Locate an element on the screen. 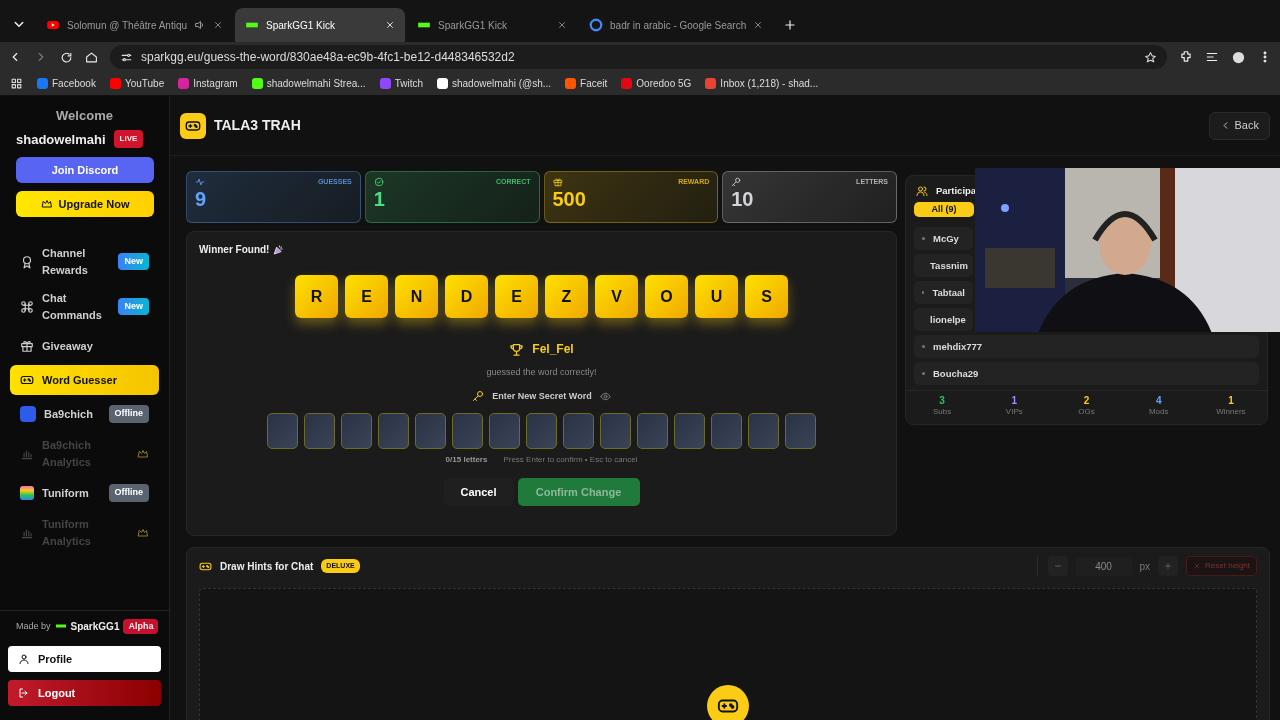  plus-icon is located at coordinates (1168, 566).